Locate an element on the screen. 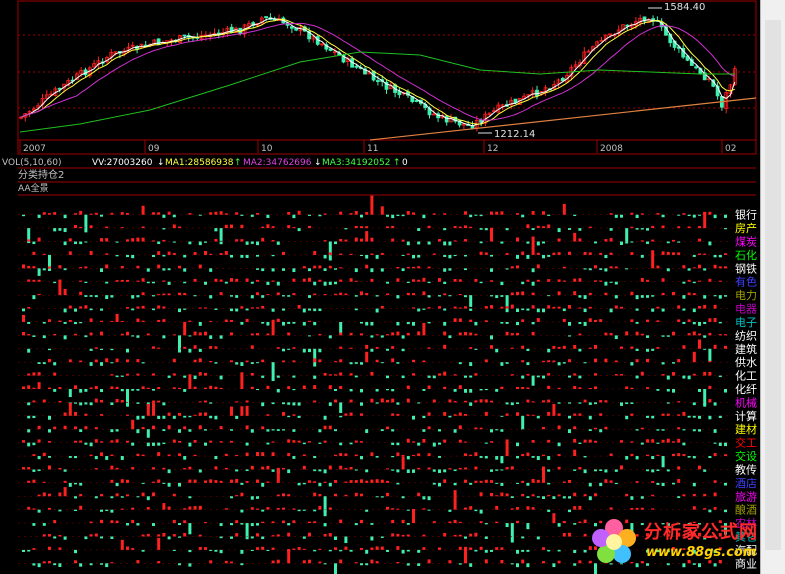 The height and width of the screenshot is (574, 785). vertical-scrollbar is located at coordinates (772, 287).